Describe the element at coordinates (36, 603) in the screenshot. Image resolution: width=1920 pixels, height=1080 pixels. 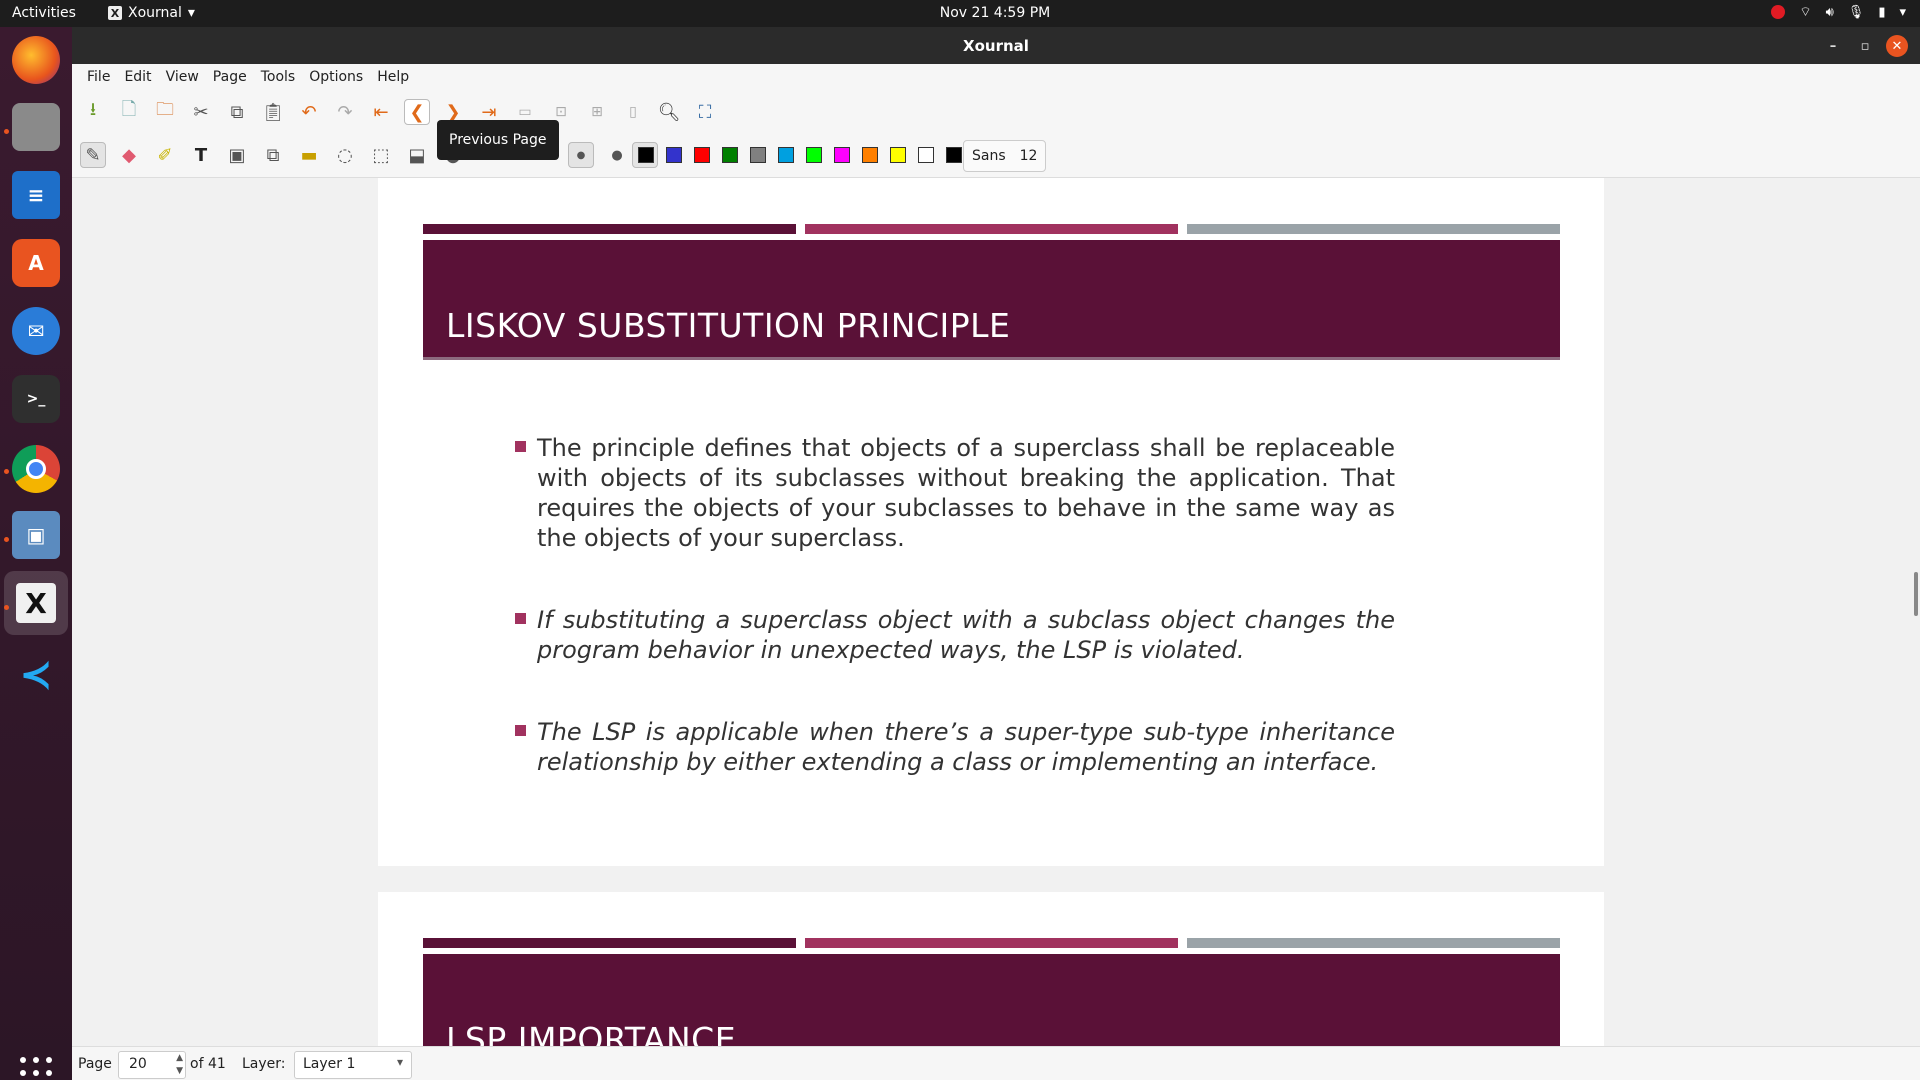
I see `xournal-dock-icon: X` at that location.